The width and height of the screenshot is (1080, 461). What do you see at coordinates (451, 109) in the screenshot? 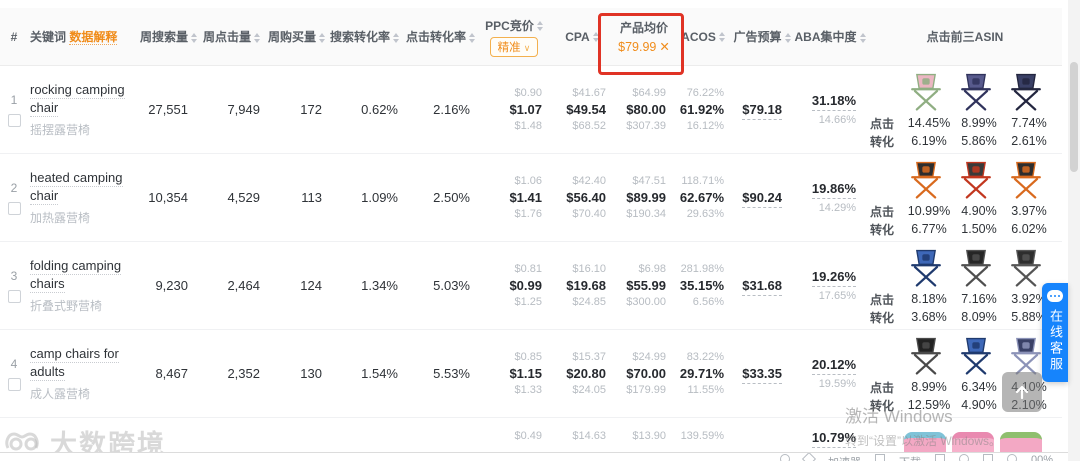
I see `click-conversion-rate: 2.16%` at bounding box center [451, 109].